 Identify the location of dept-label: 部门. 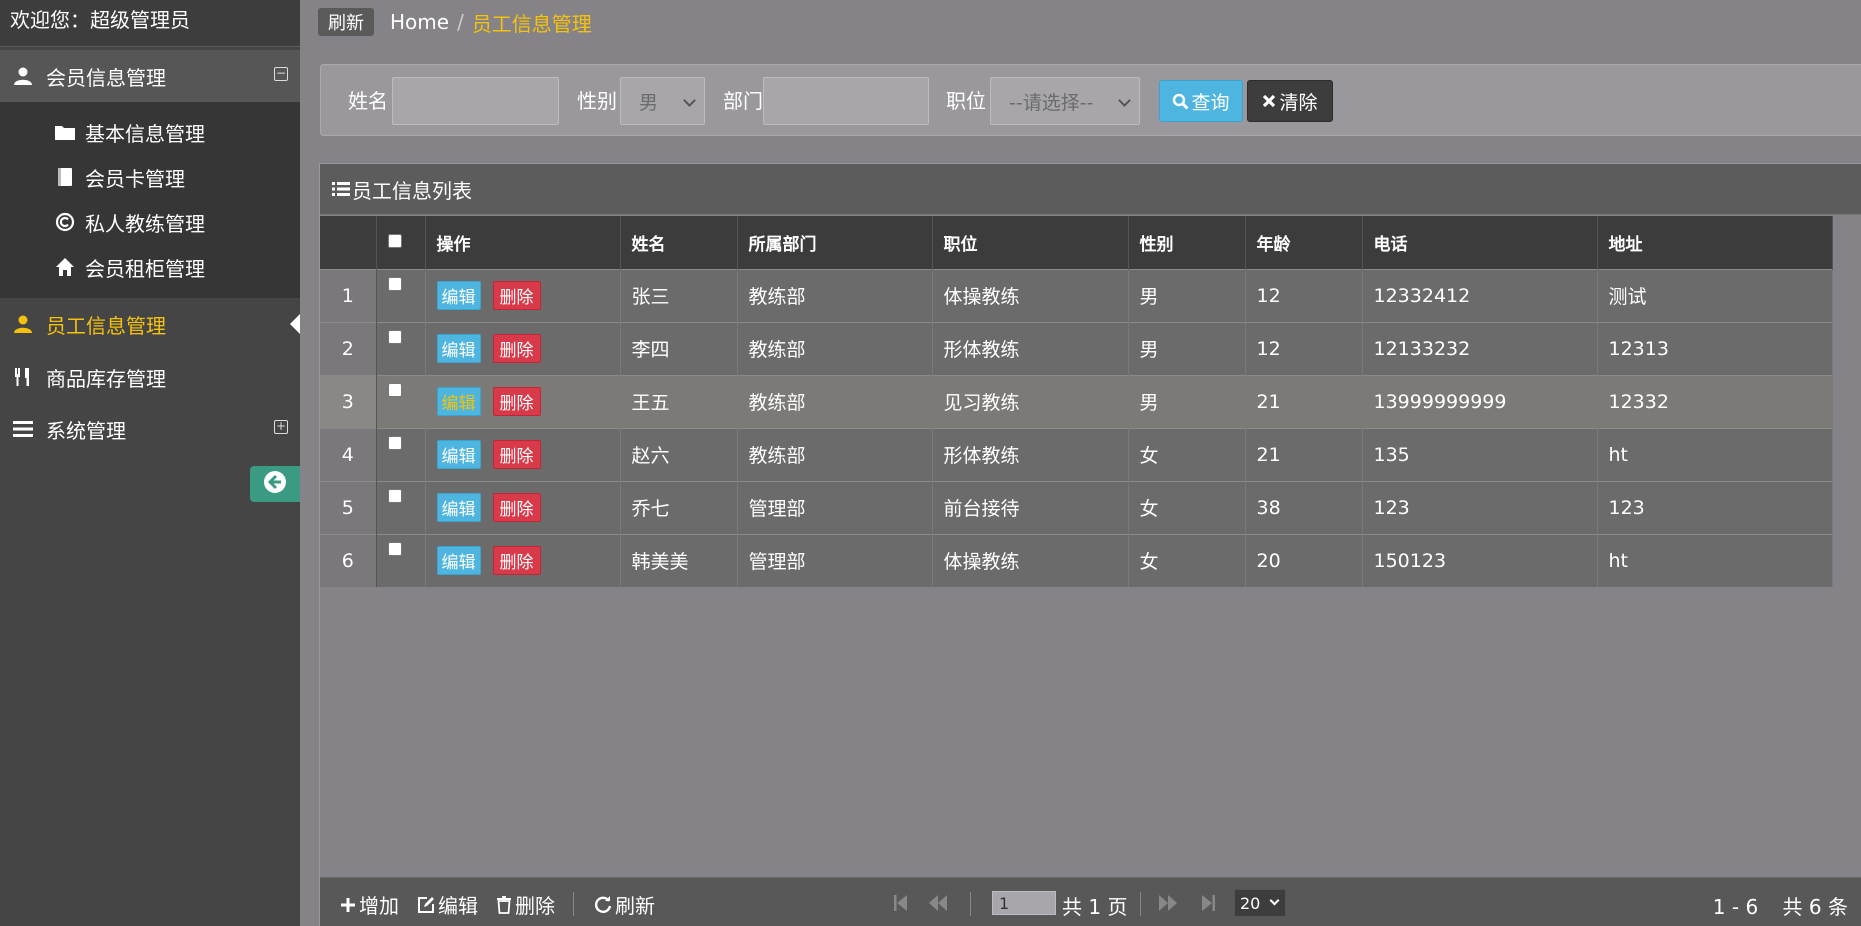
(743, 101).